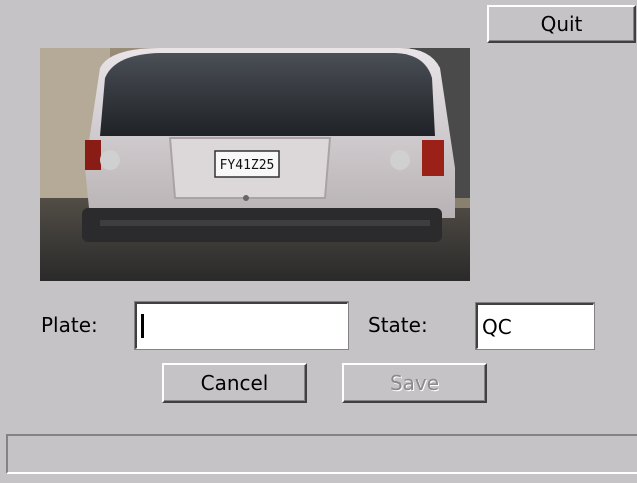 The image size is (637, 483). I want to click on plate-label: Plate:, so click(69, 325).